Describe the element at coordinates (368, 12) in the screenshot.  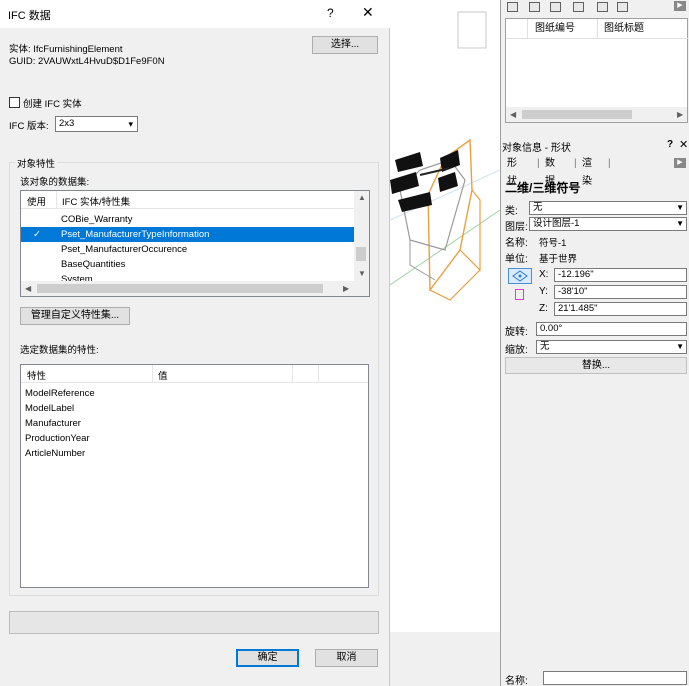
I see `close-icon: ✕` at that location.